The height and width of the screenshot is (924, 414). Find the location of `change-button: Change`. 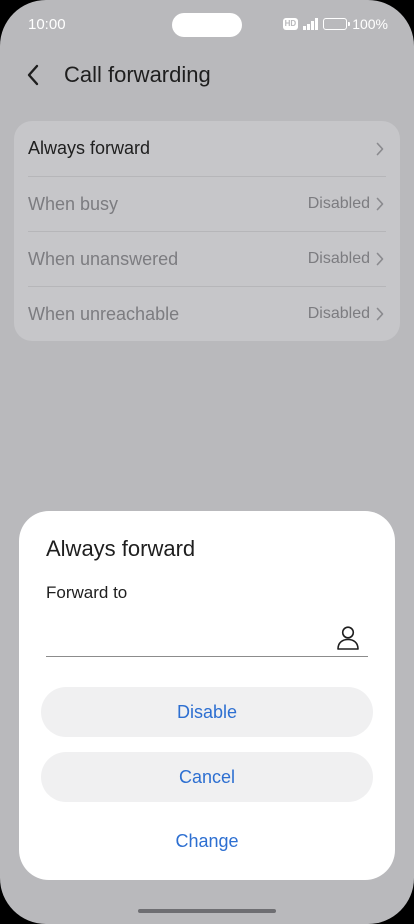

change-button: Change is located at coordinates (207, 841).